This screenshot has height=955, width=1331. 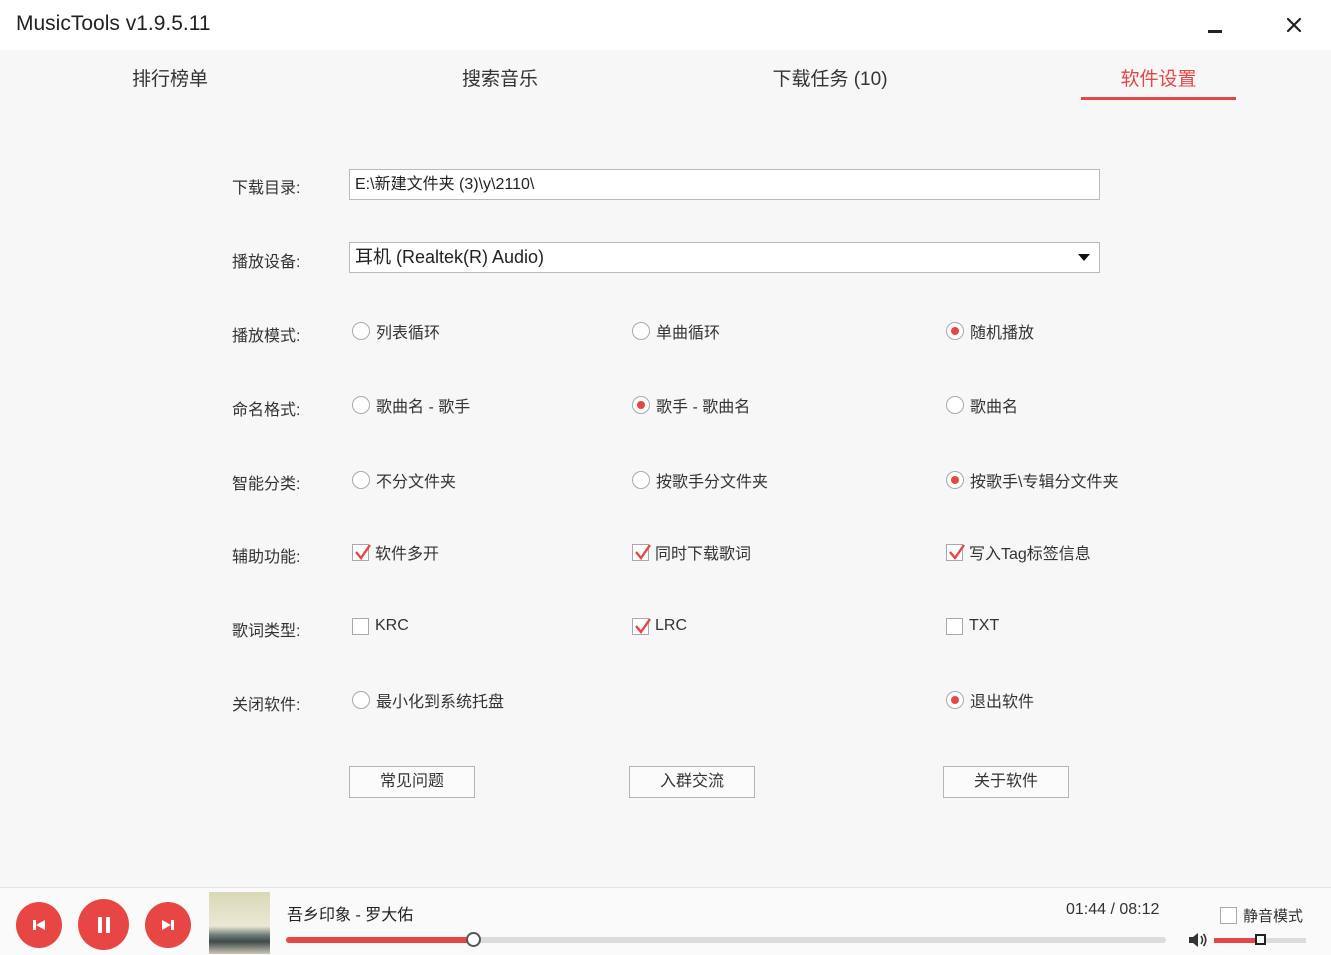 I want to click on play-mode-single-loop: 单曲循环, so click(x=676, y=331).